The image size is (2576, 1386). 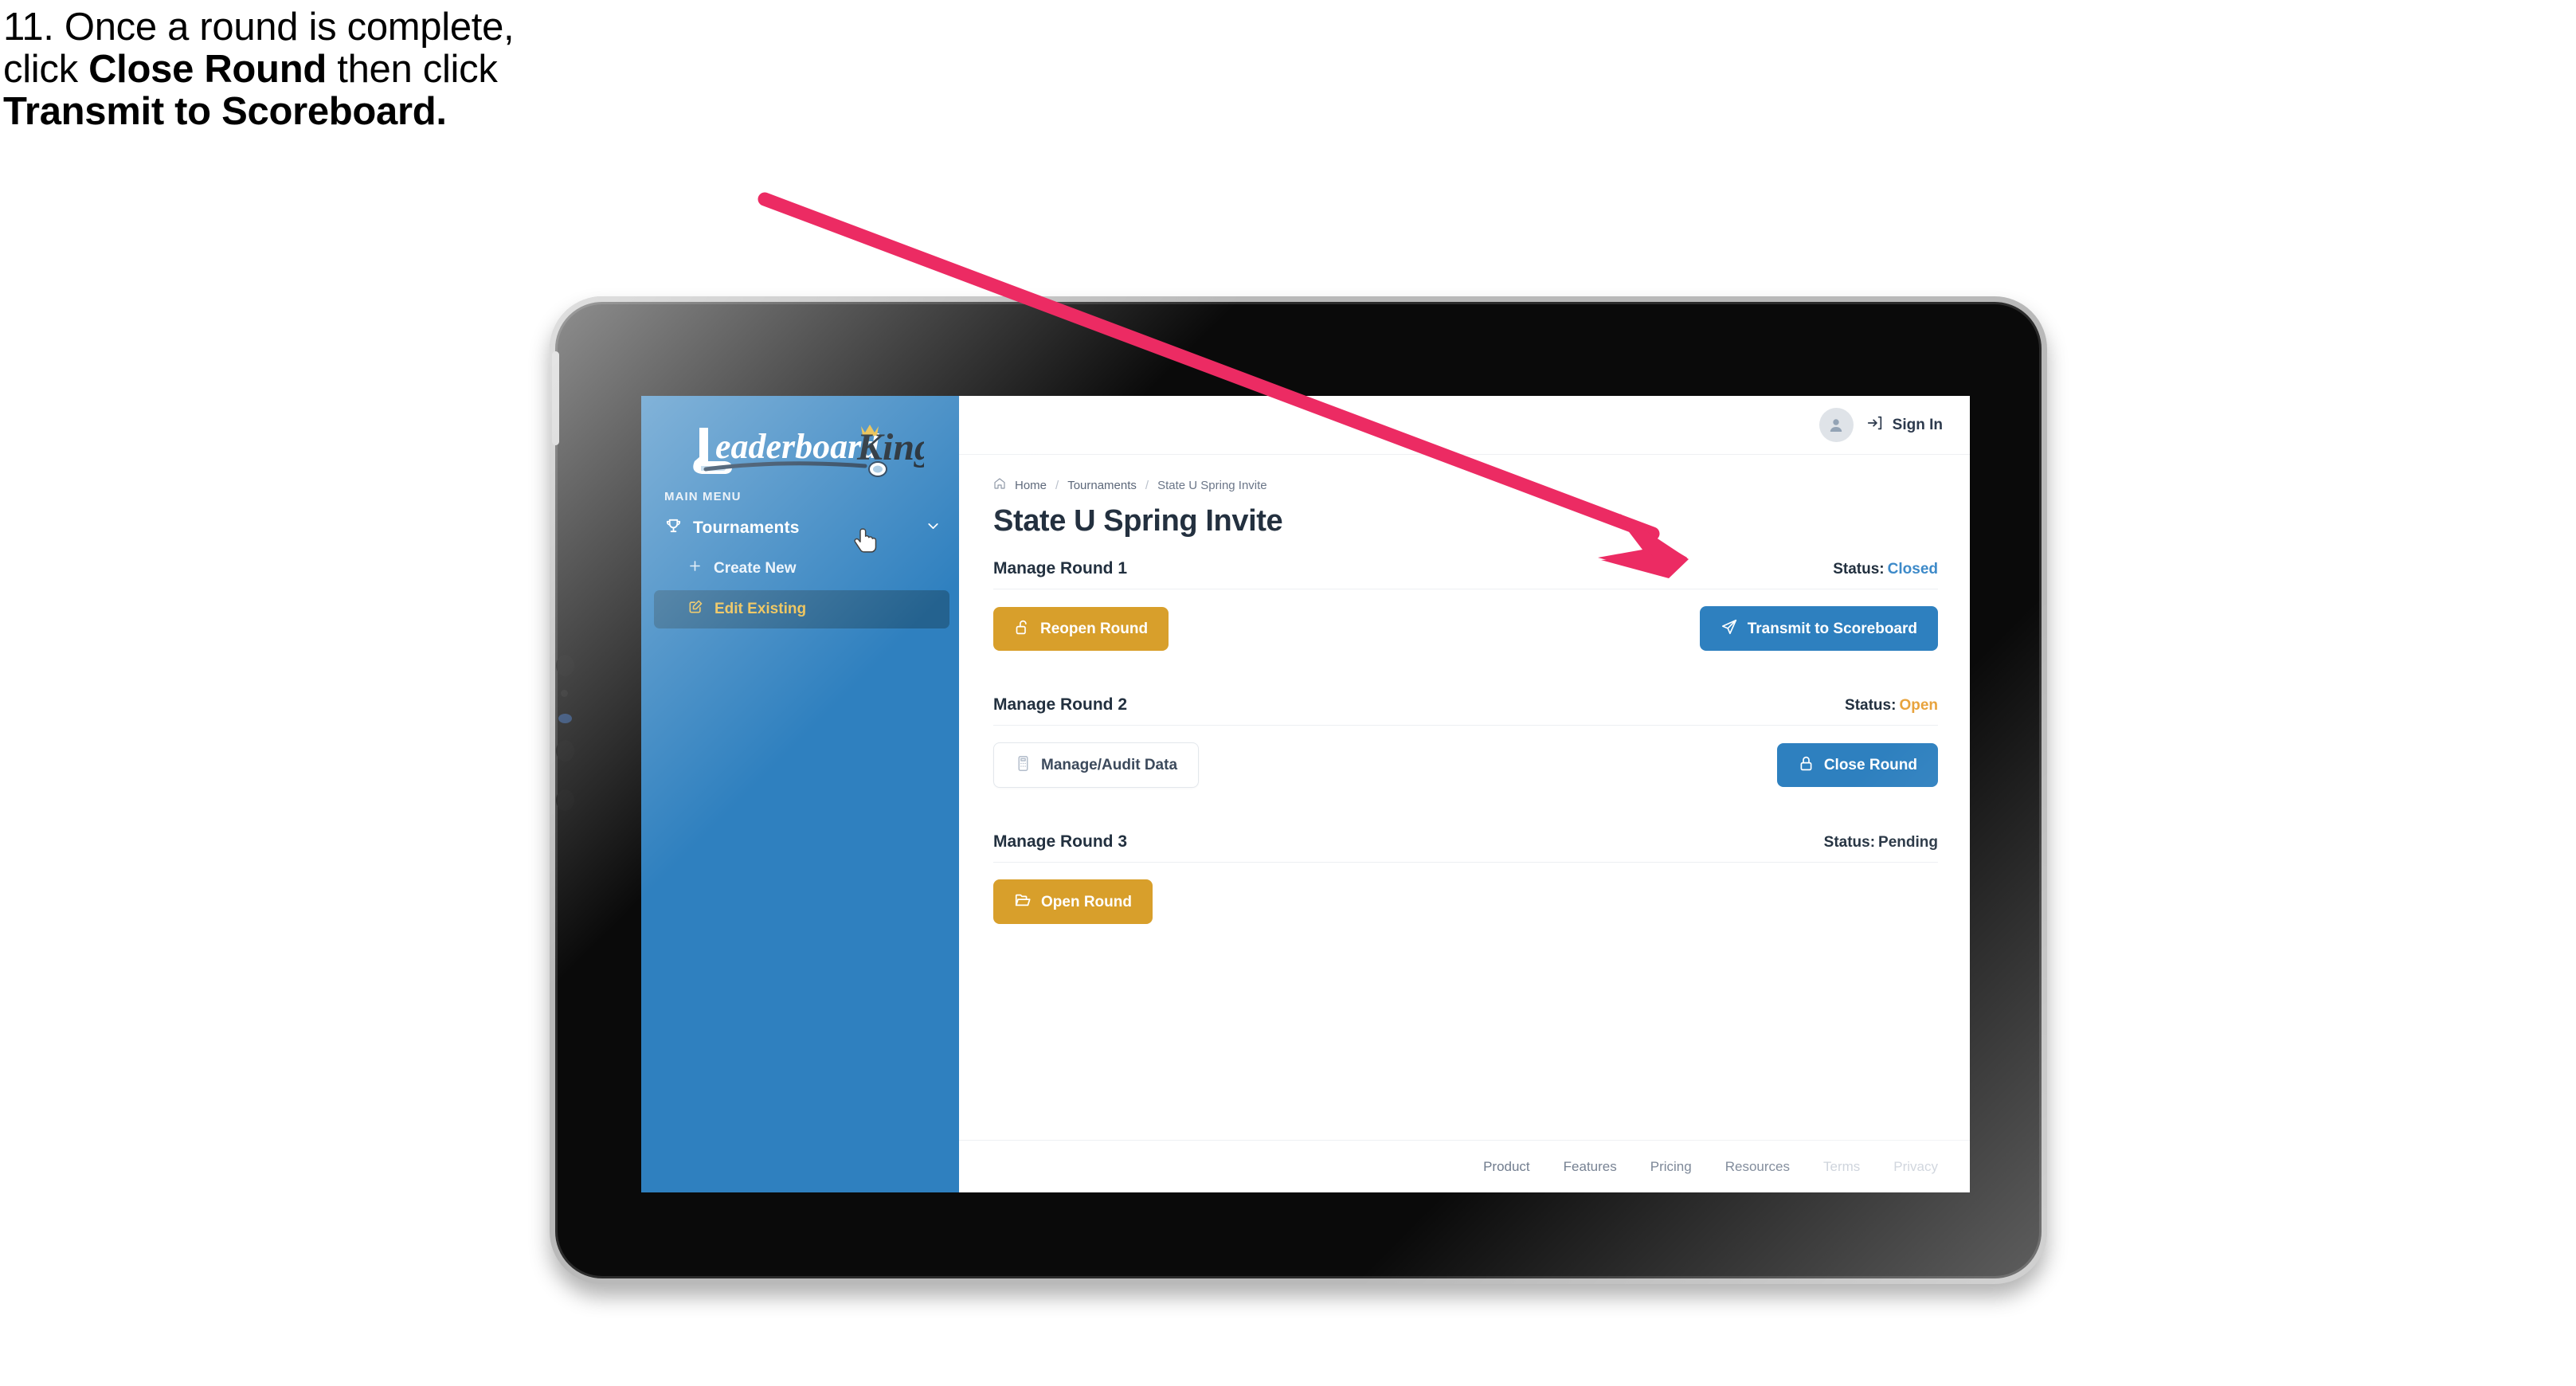 I want to click on round-status: Status: Open, so click(x=1891, y=706).